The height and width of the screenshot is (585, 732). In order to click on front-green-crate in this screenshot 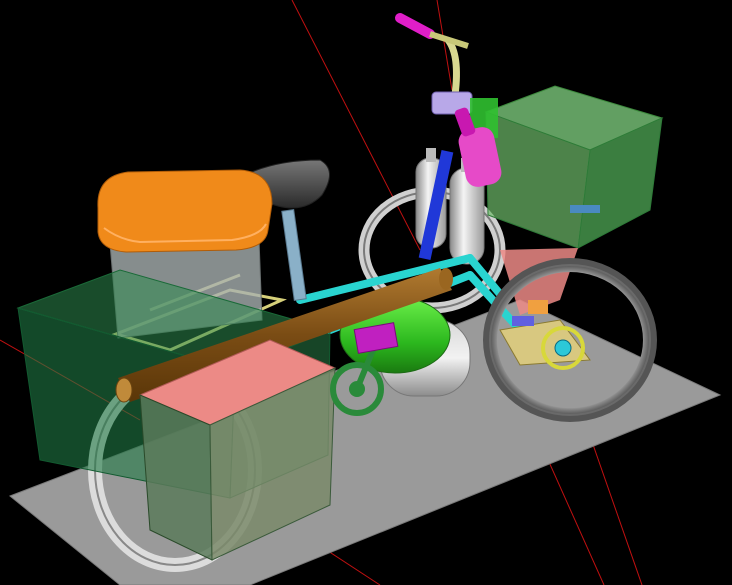, I will do `click(574, 167)`.